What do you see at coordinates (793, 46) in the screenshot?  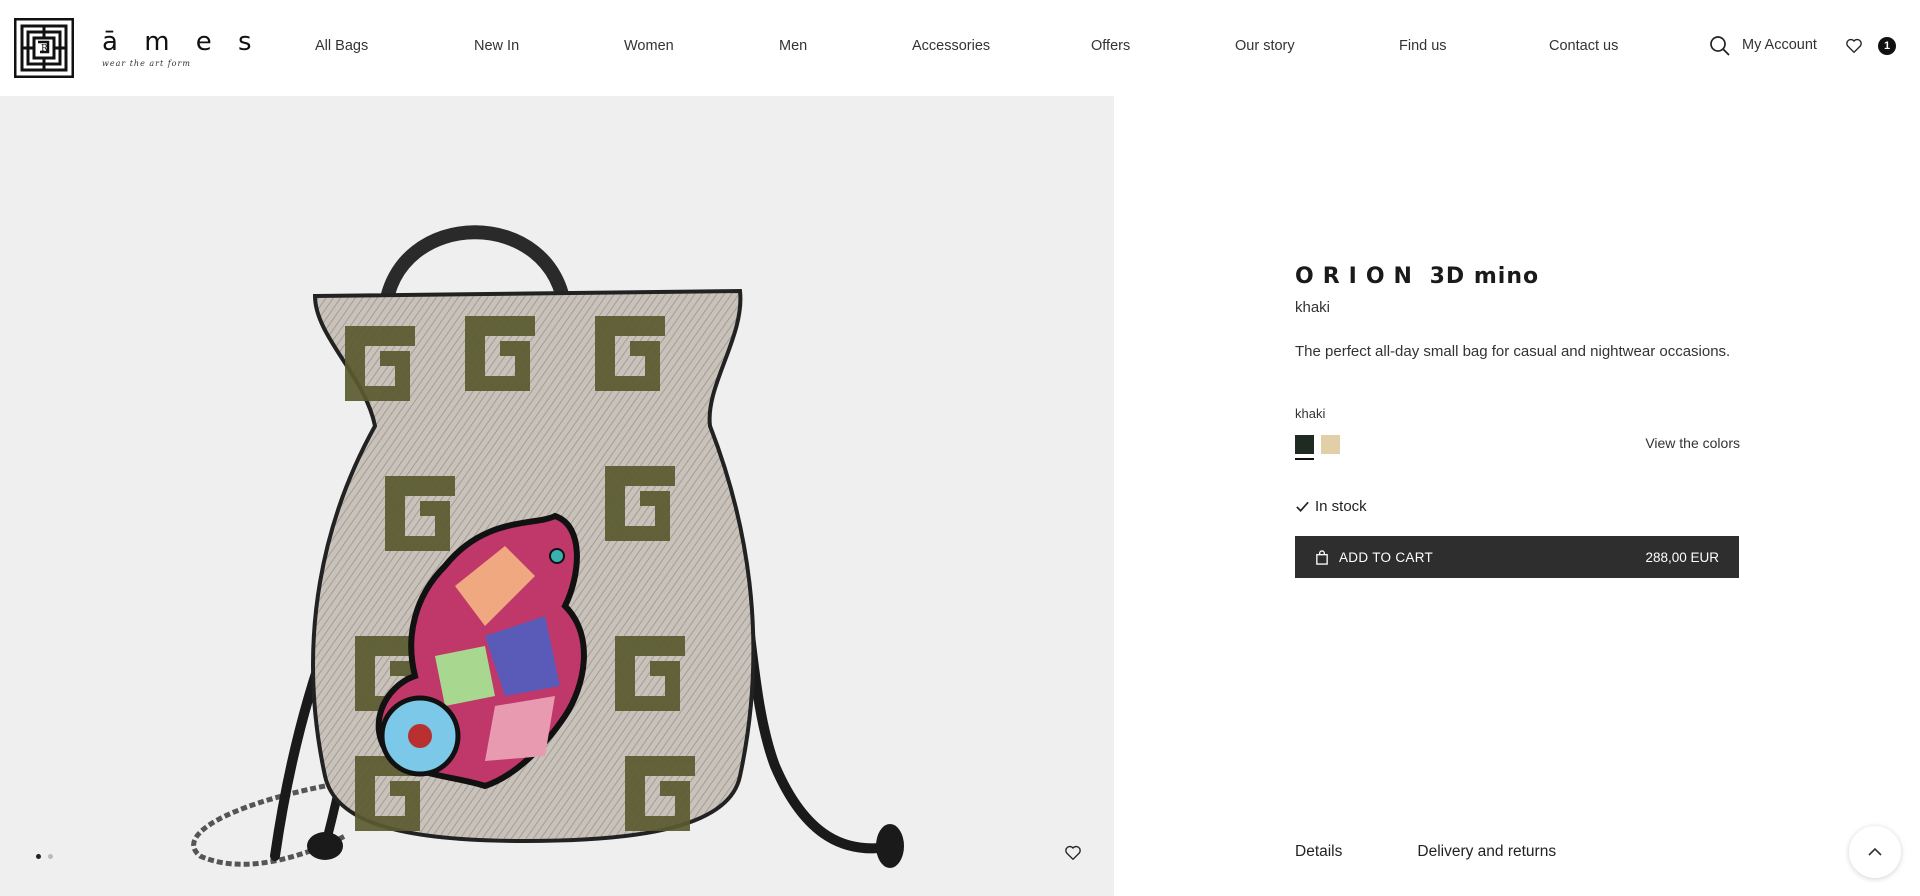 I see `nav-men: Men` at bounding box center [793, 46].